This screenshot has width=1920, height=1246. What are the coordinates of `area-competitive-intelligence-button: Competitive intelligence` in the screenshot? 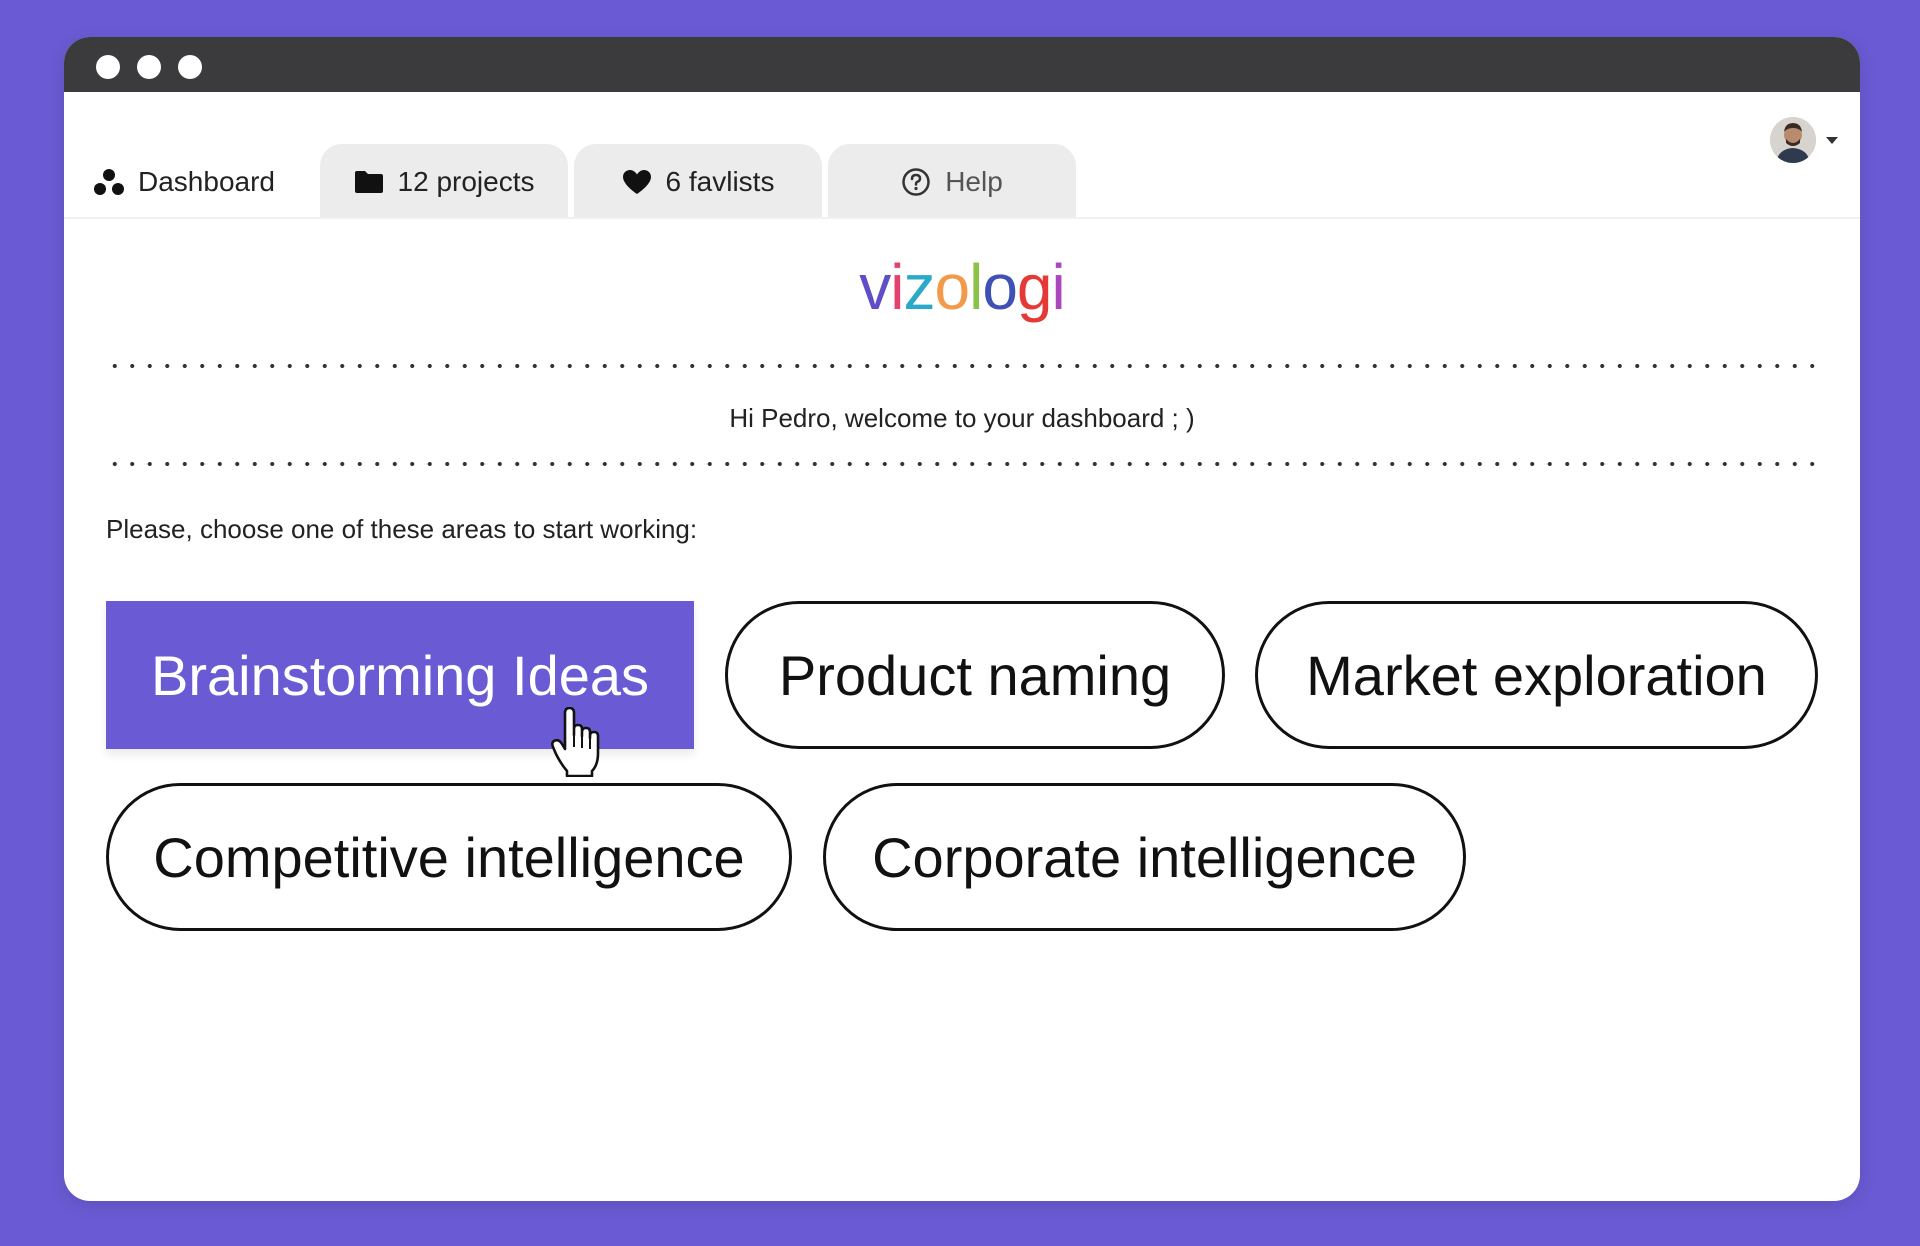 It's located at (449, 857).